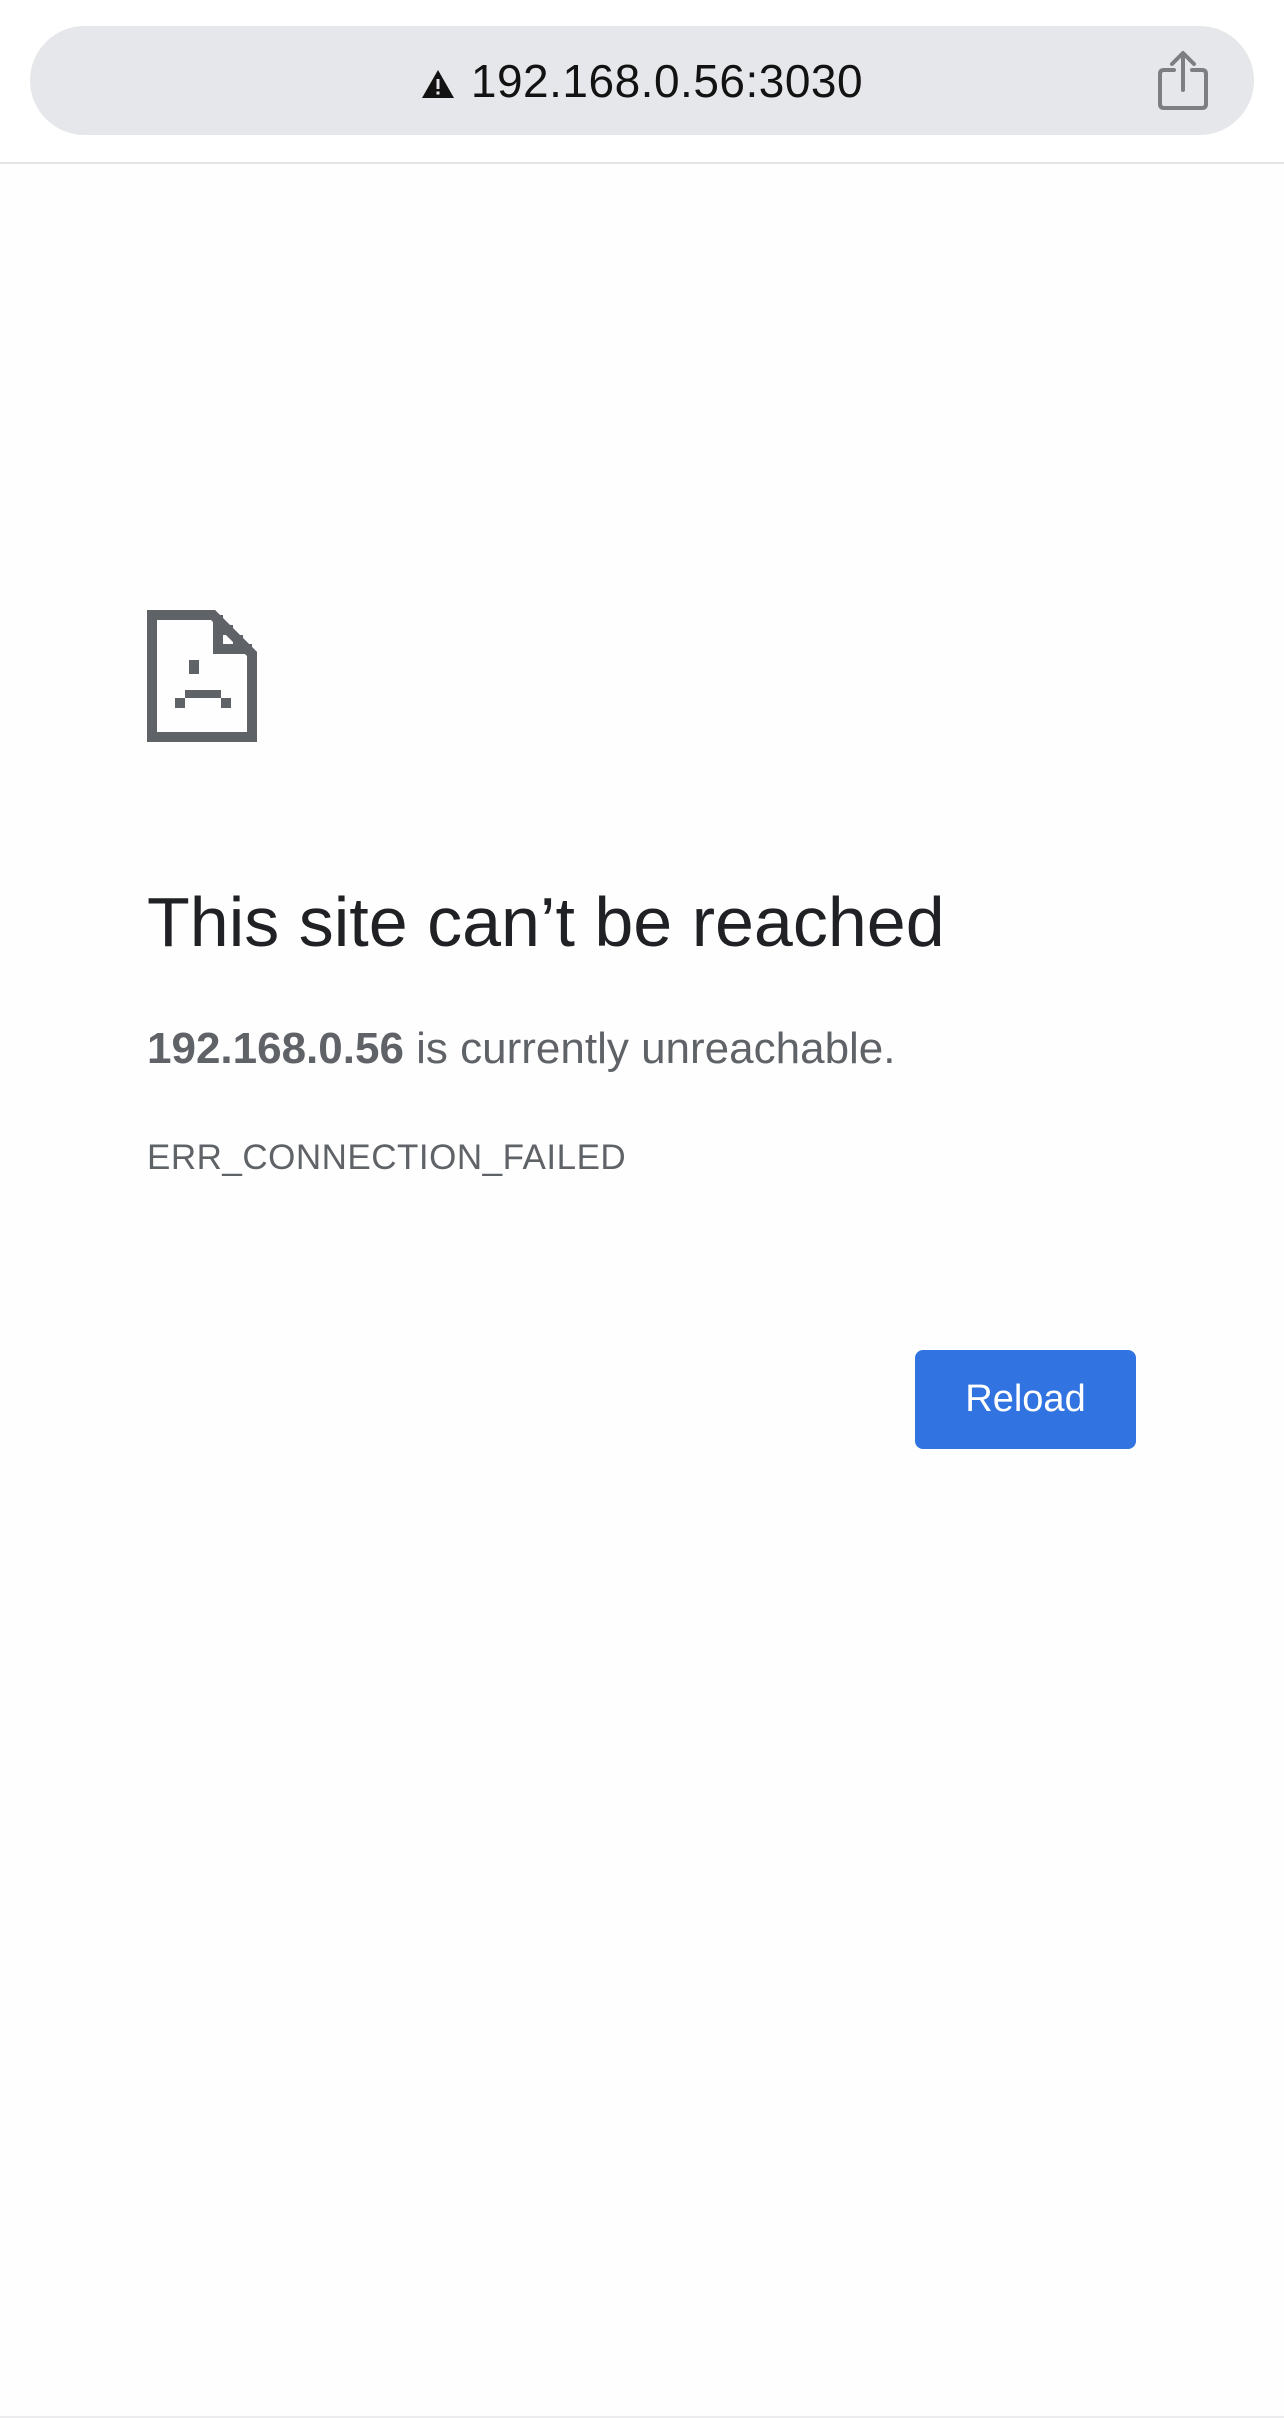 The height and width of the screenshot is (2418, 1284). Describe the element at coordinates (667, 80) in the screenshot. I see `url-text: 192.168.0.56:3030` at that location.